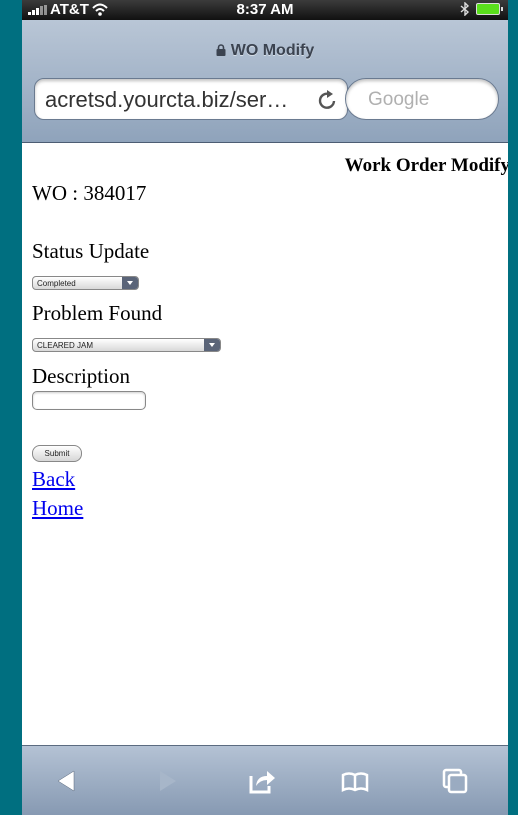 This screenshot has width=518, height=815. Describe the element at coordinates (355, 781) in the screenshot. I see `bookmarks-icon` at that location.